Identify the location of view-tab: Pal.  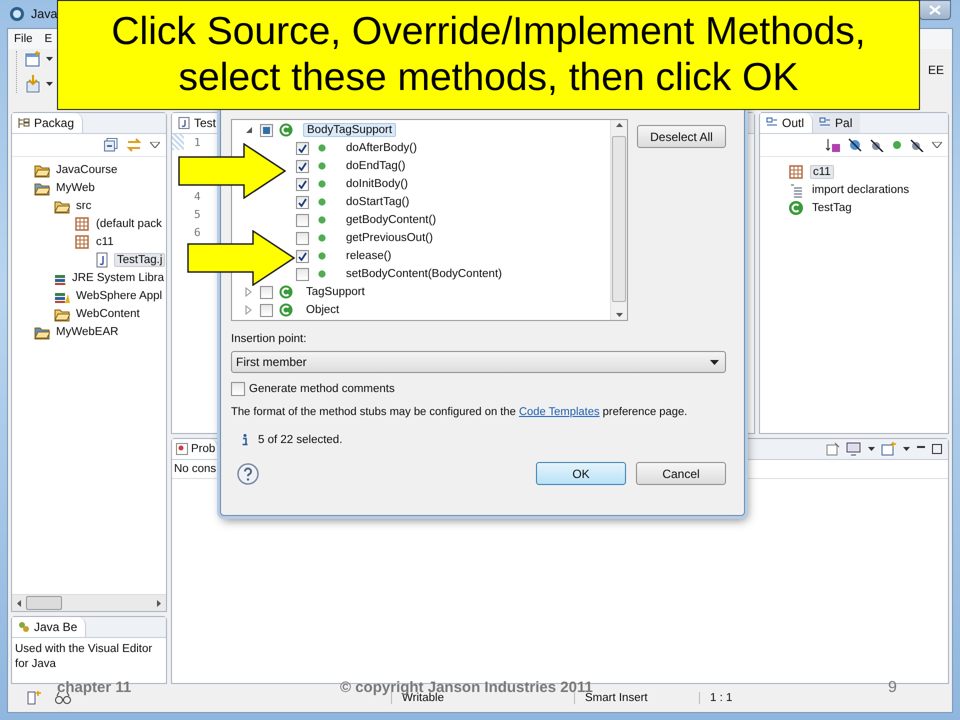
(836, 123).